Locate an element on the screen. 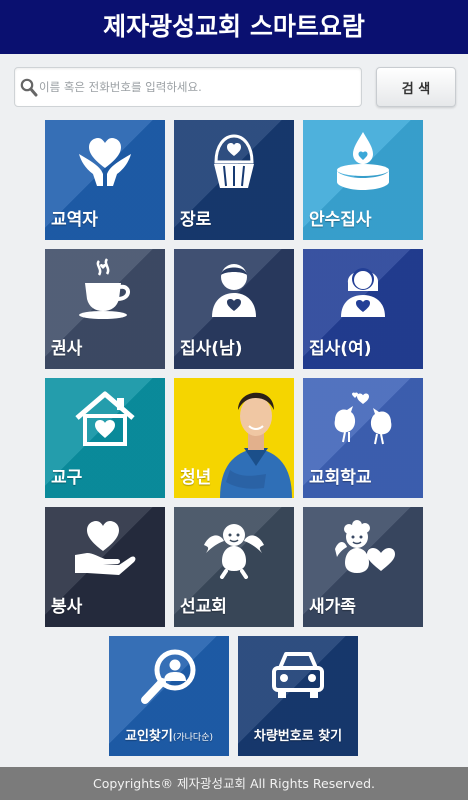  tile-service: 봉사 is located at coordinates (105, 567).